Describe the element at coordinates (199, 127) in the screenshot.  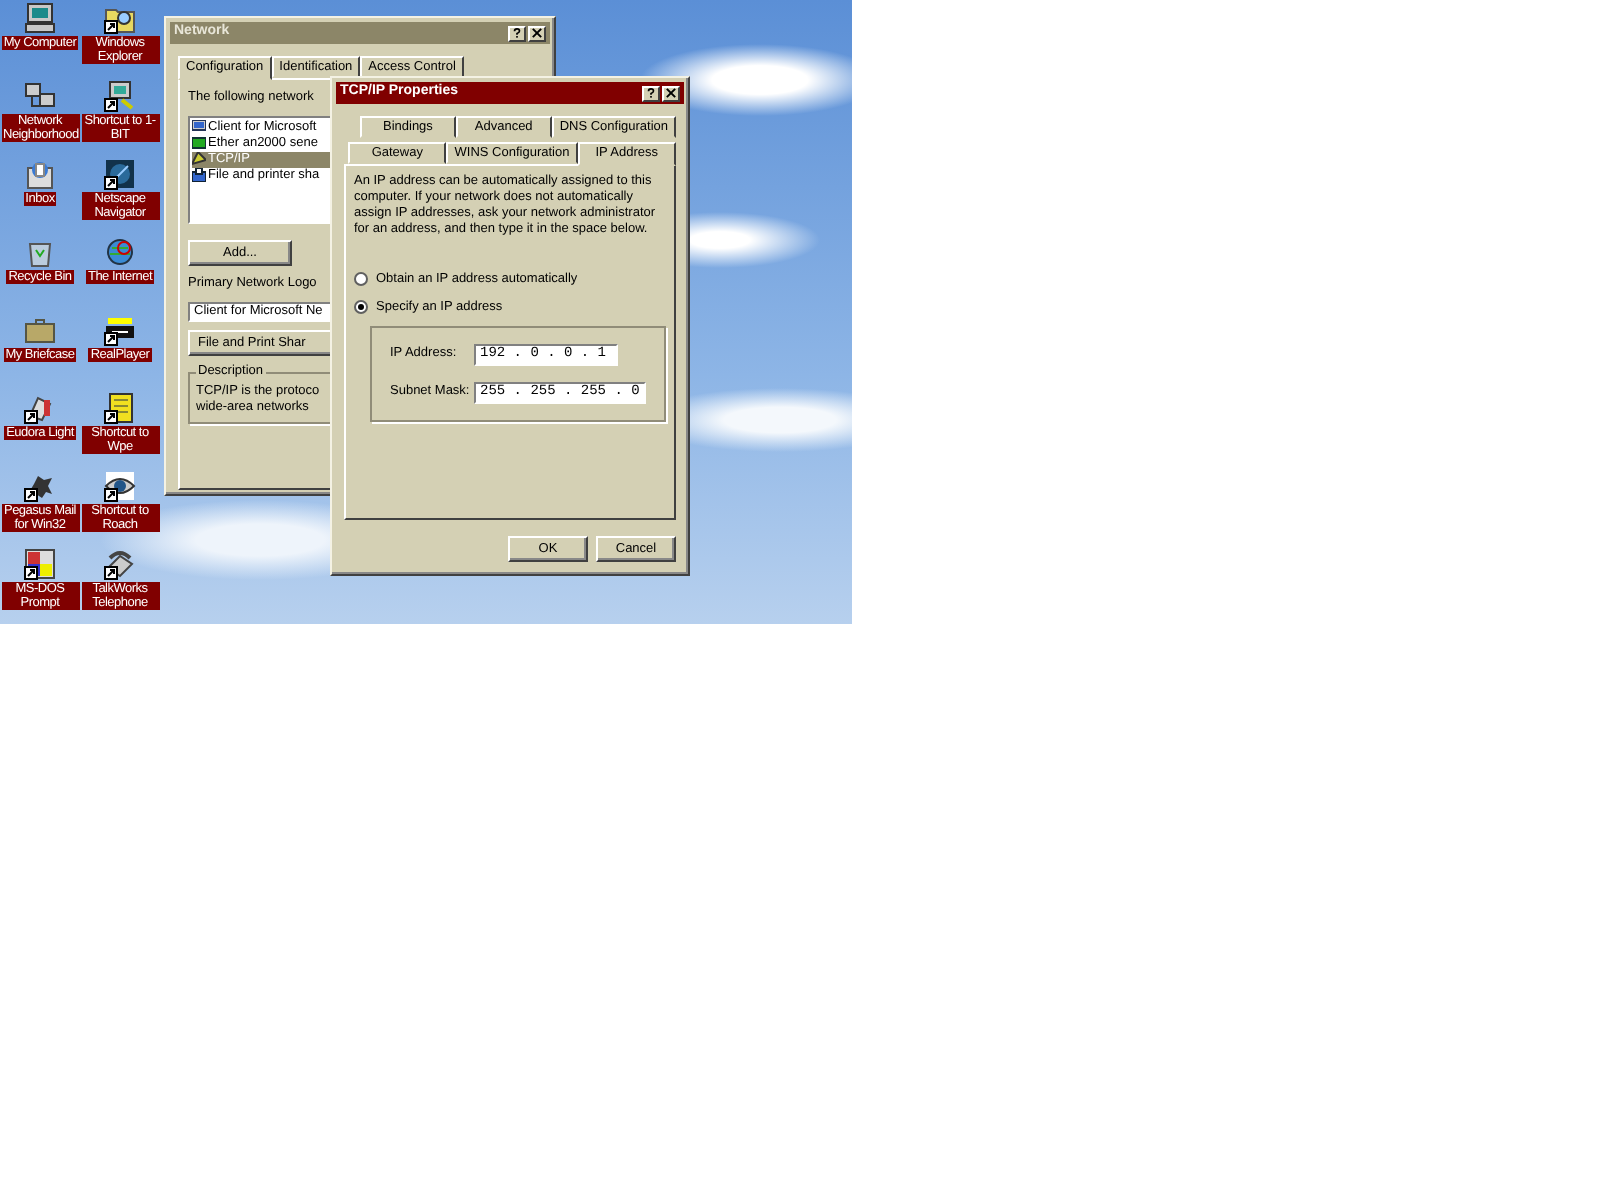
I see `monitor-icon` at that location.